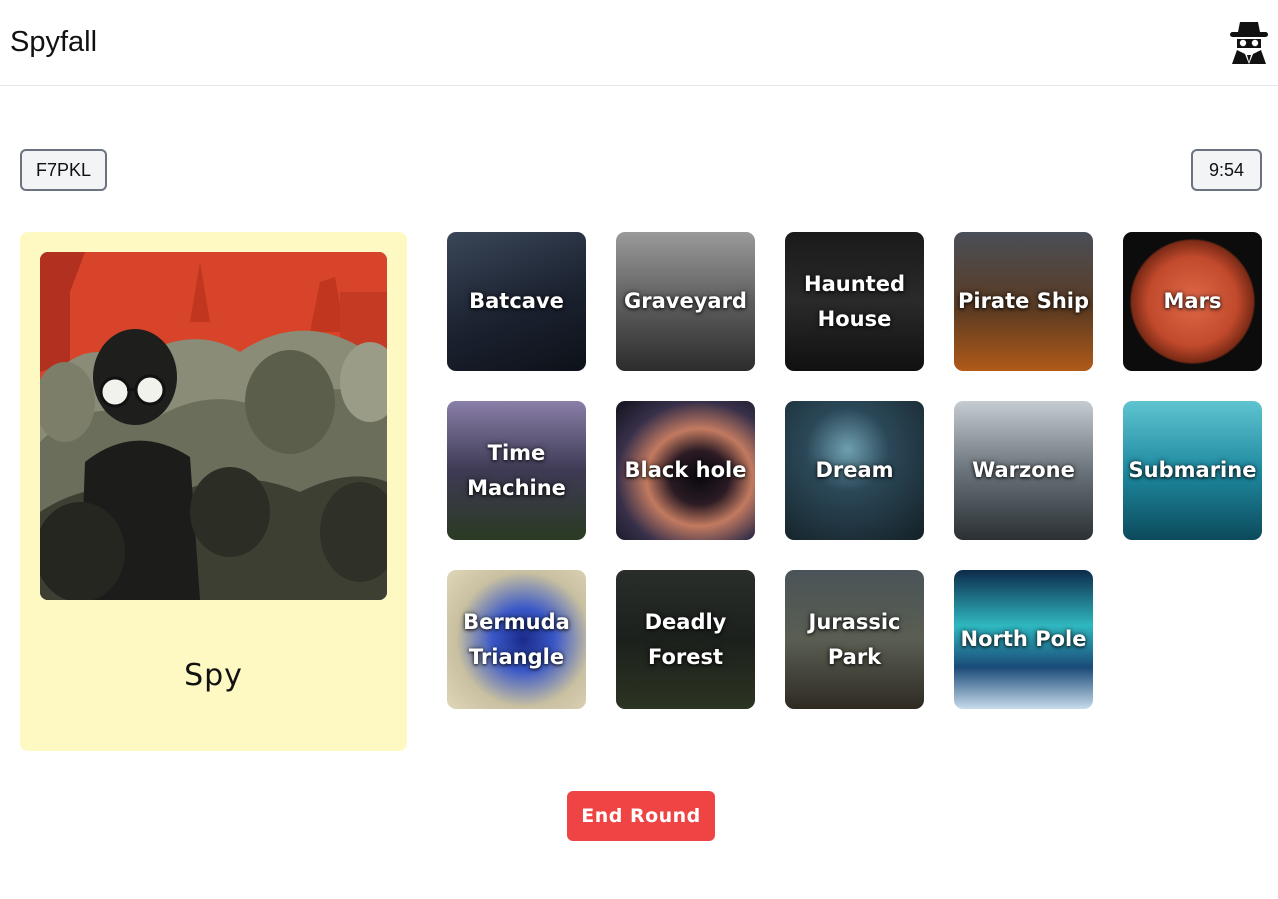  I want to click on location-tile: Warzone, so click(1023, 470).